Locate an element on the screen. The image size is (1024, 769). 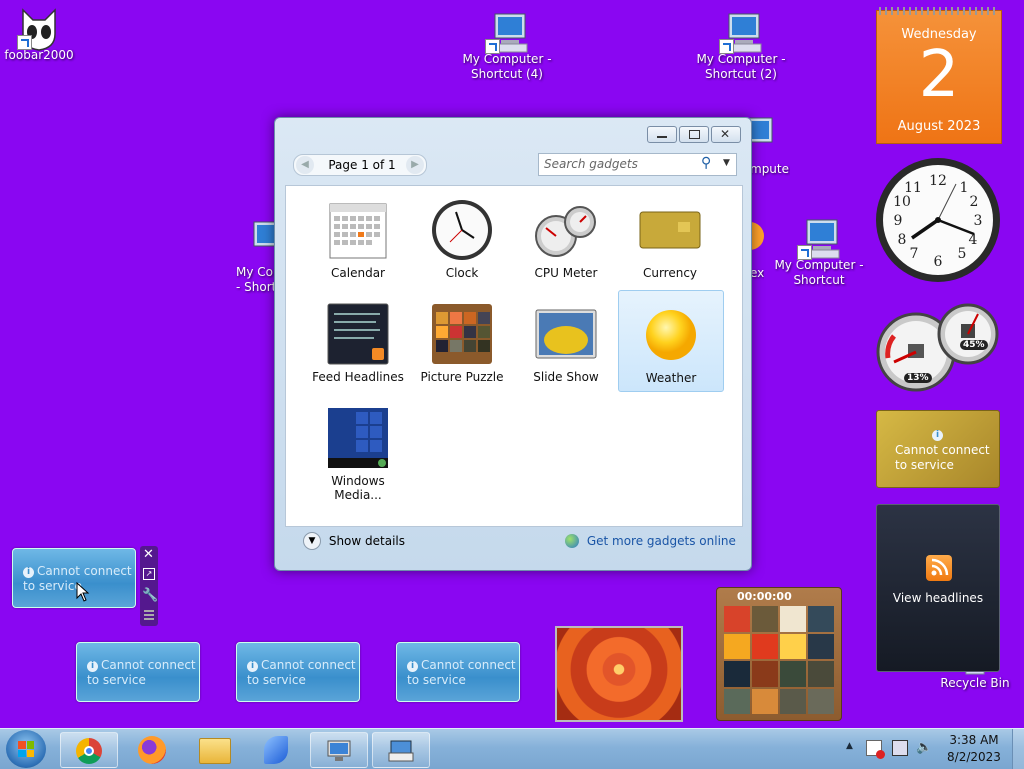
desktop-icon-my-computer-shortcut-4: My Computer - Shortcut (4) is located at coordinates (507, 47).